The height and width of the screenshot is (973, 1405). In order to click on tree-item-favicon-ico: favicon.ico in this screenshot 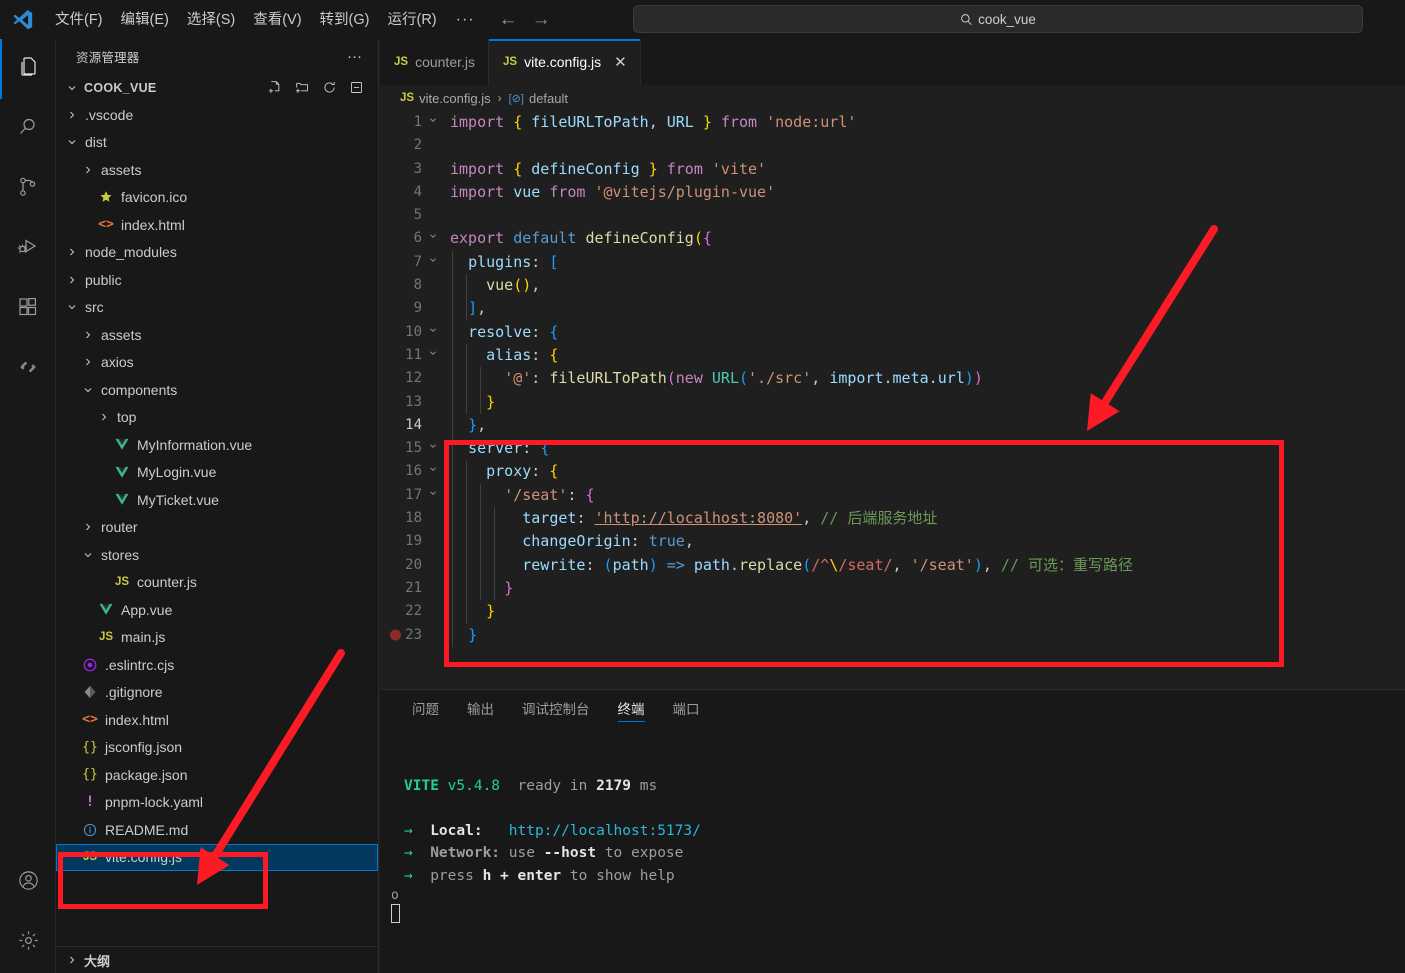, I will do `click(217, 198)`.